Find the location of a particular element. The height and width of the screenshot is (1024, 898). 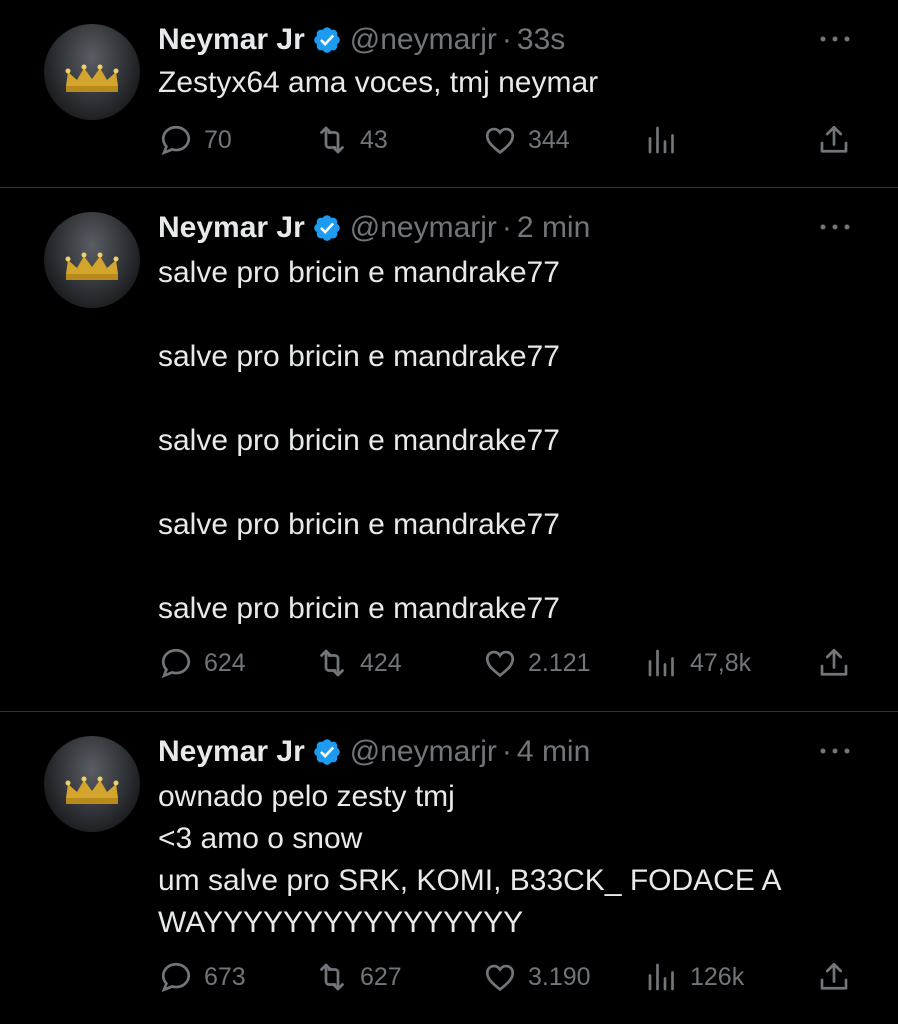

reply-button: 70 is located at coordinates (195, 140).